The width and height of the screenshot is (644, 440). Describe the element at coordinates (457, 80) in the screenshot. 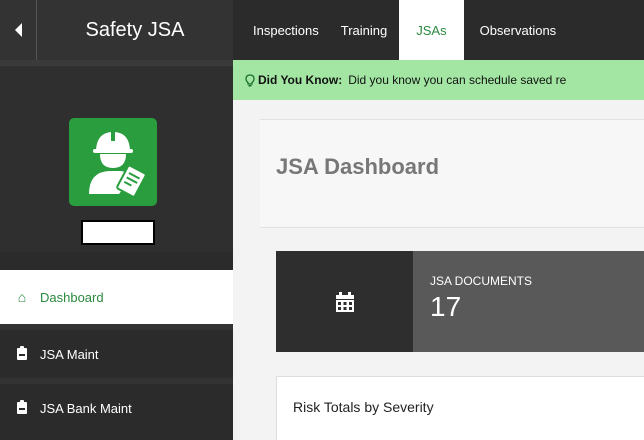

I see `banner-text: Did you know you can schedule saved re` at that location.